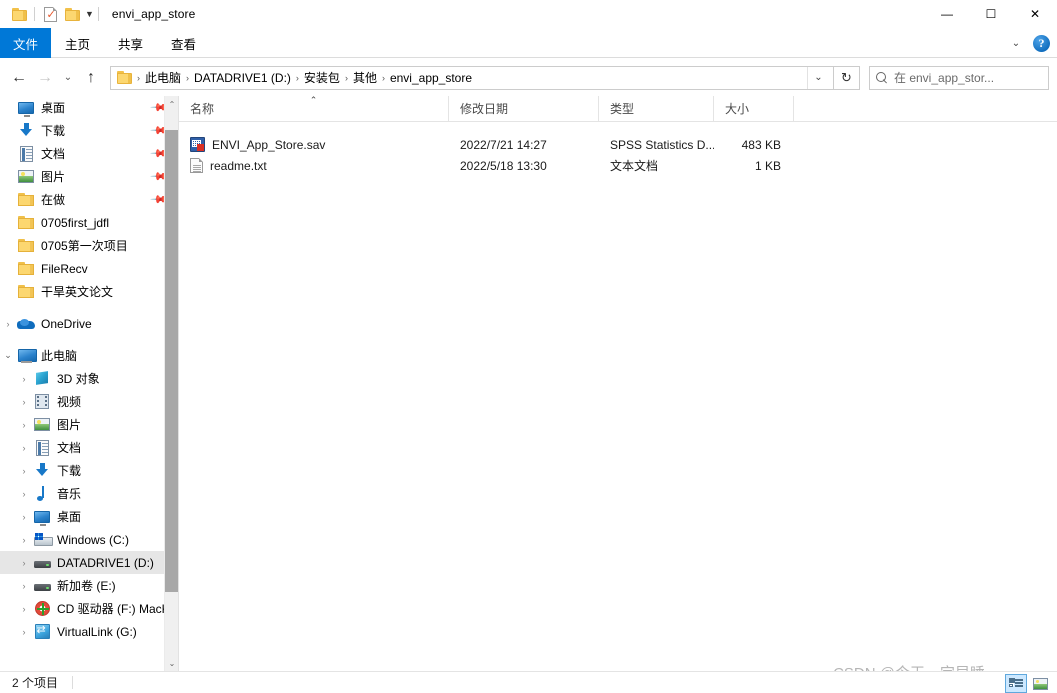  What do you see at coordinates (26, 176) in the screenshot?
I see `pictures-icon` at bounding box center [26, 176].